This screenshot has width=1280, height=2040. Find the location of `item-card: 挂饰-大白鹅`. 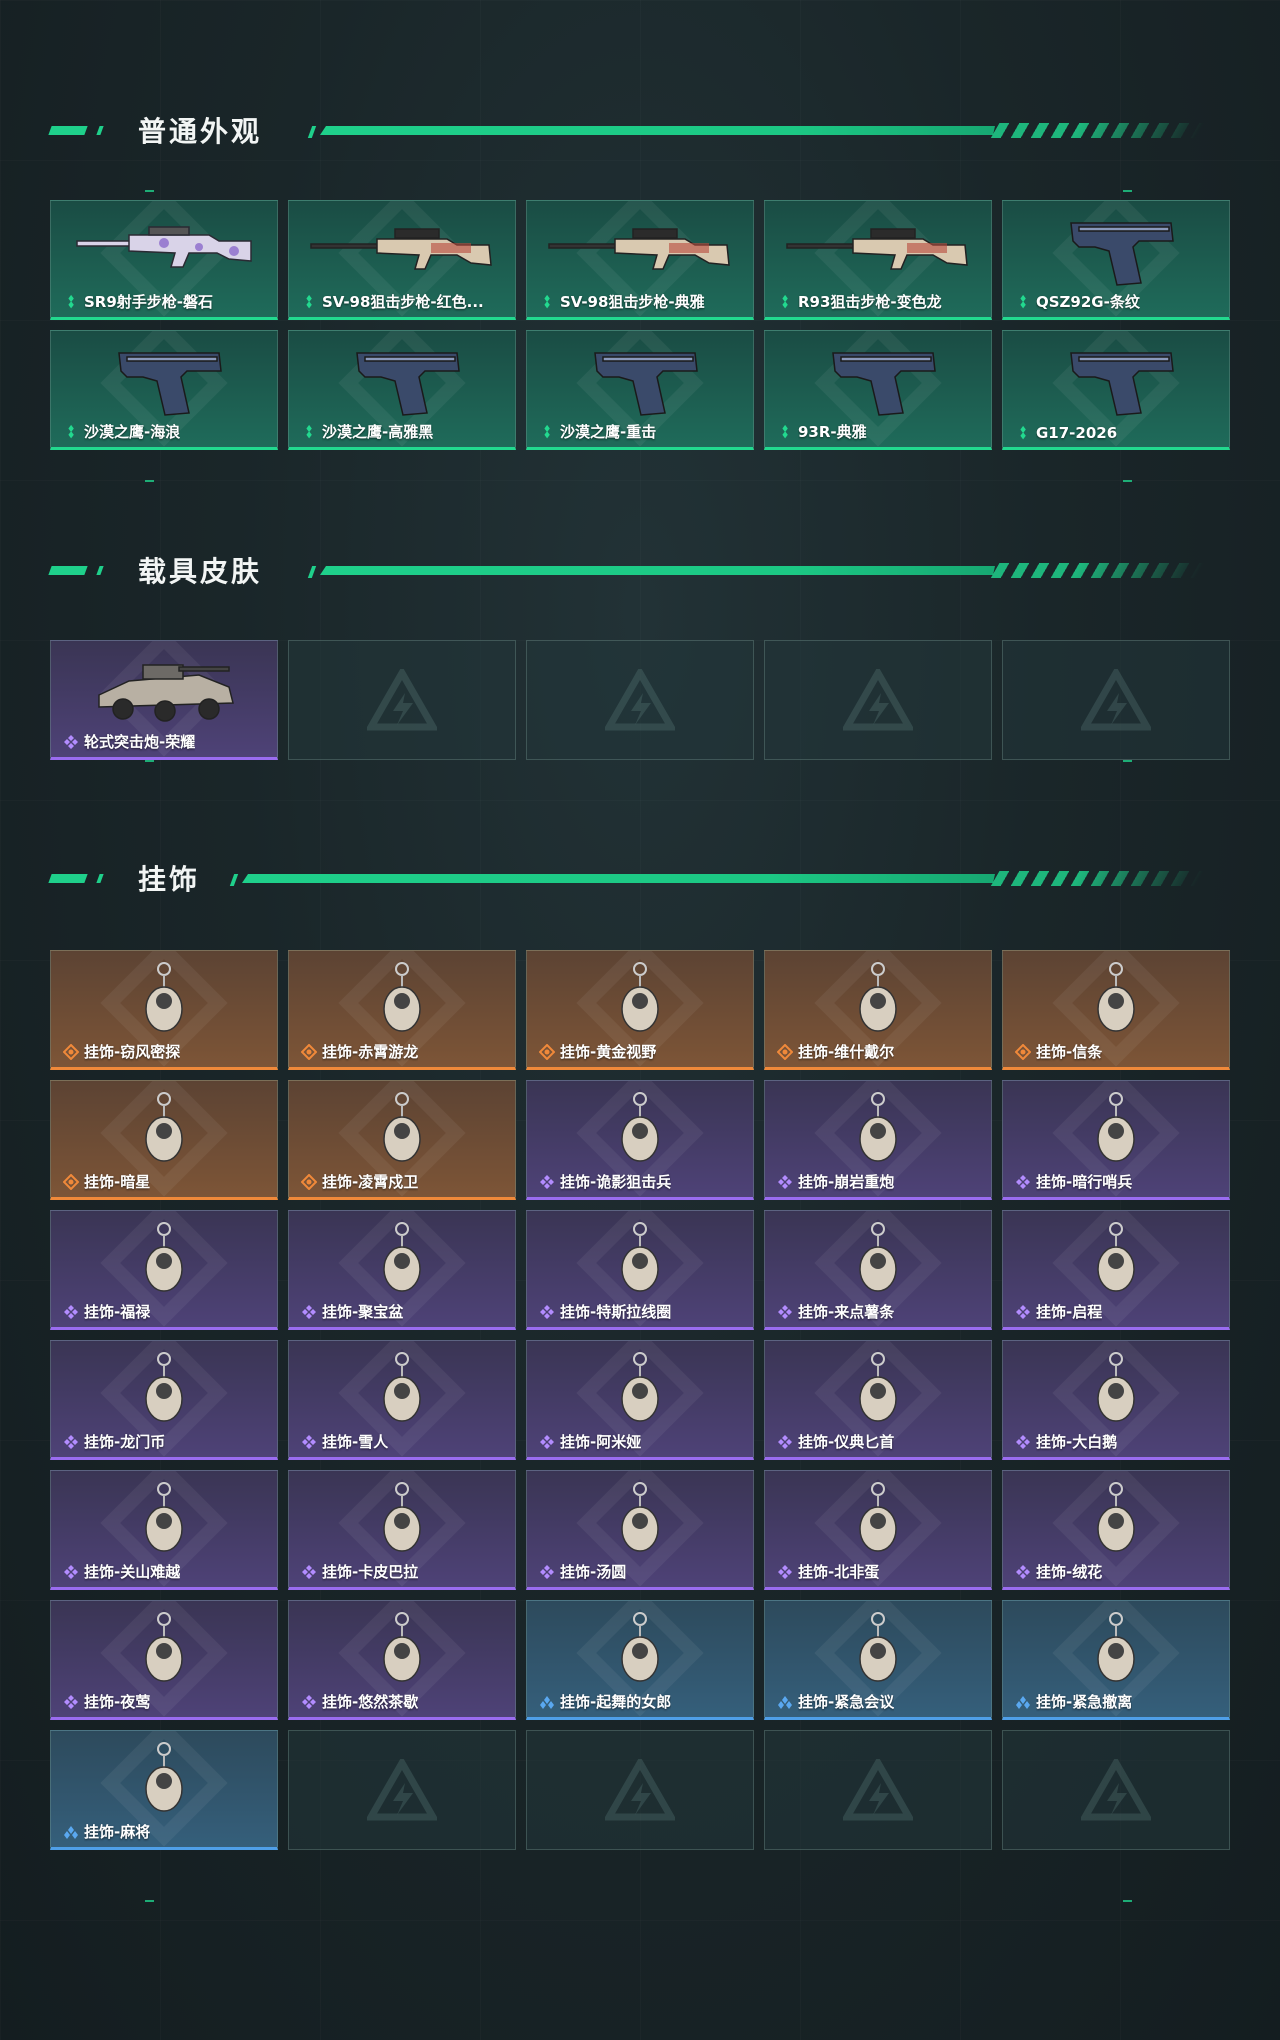

item-card: 挂饰-大白鹅 is located at coordinates (1116, 1400).